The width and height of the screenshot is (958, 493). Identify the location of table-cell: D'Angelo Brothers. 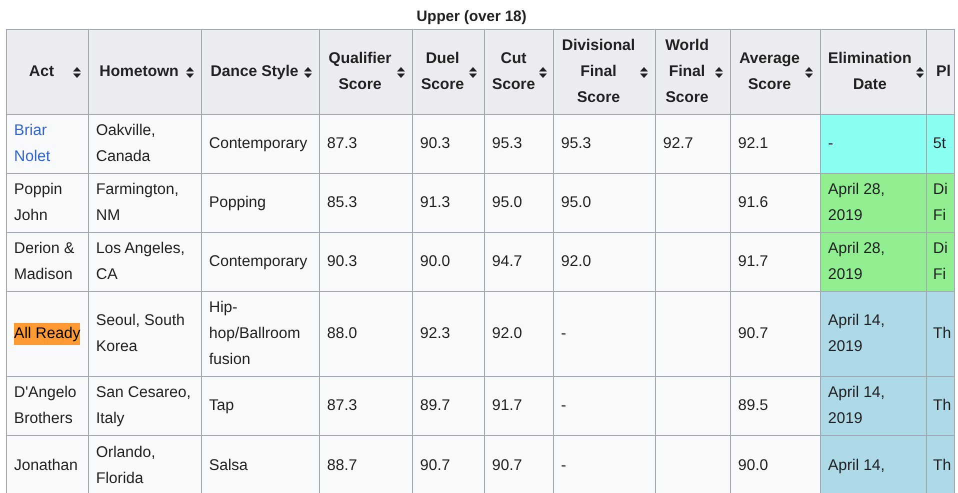
(47, 406).